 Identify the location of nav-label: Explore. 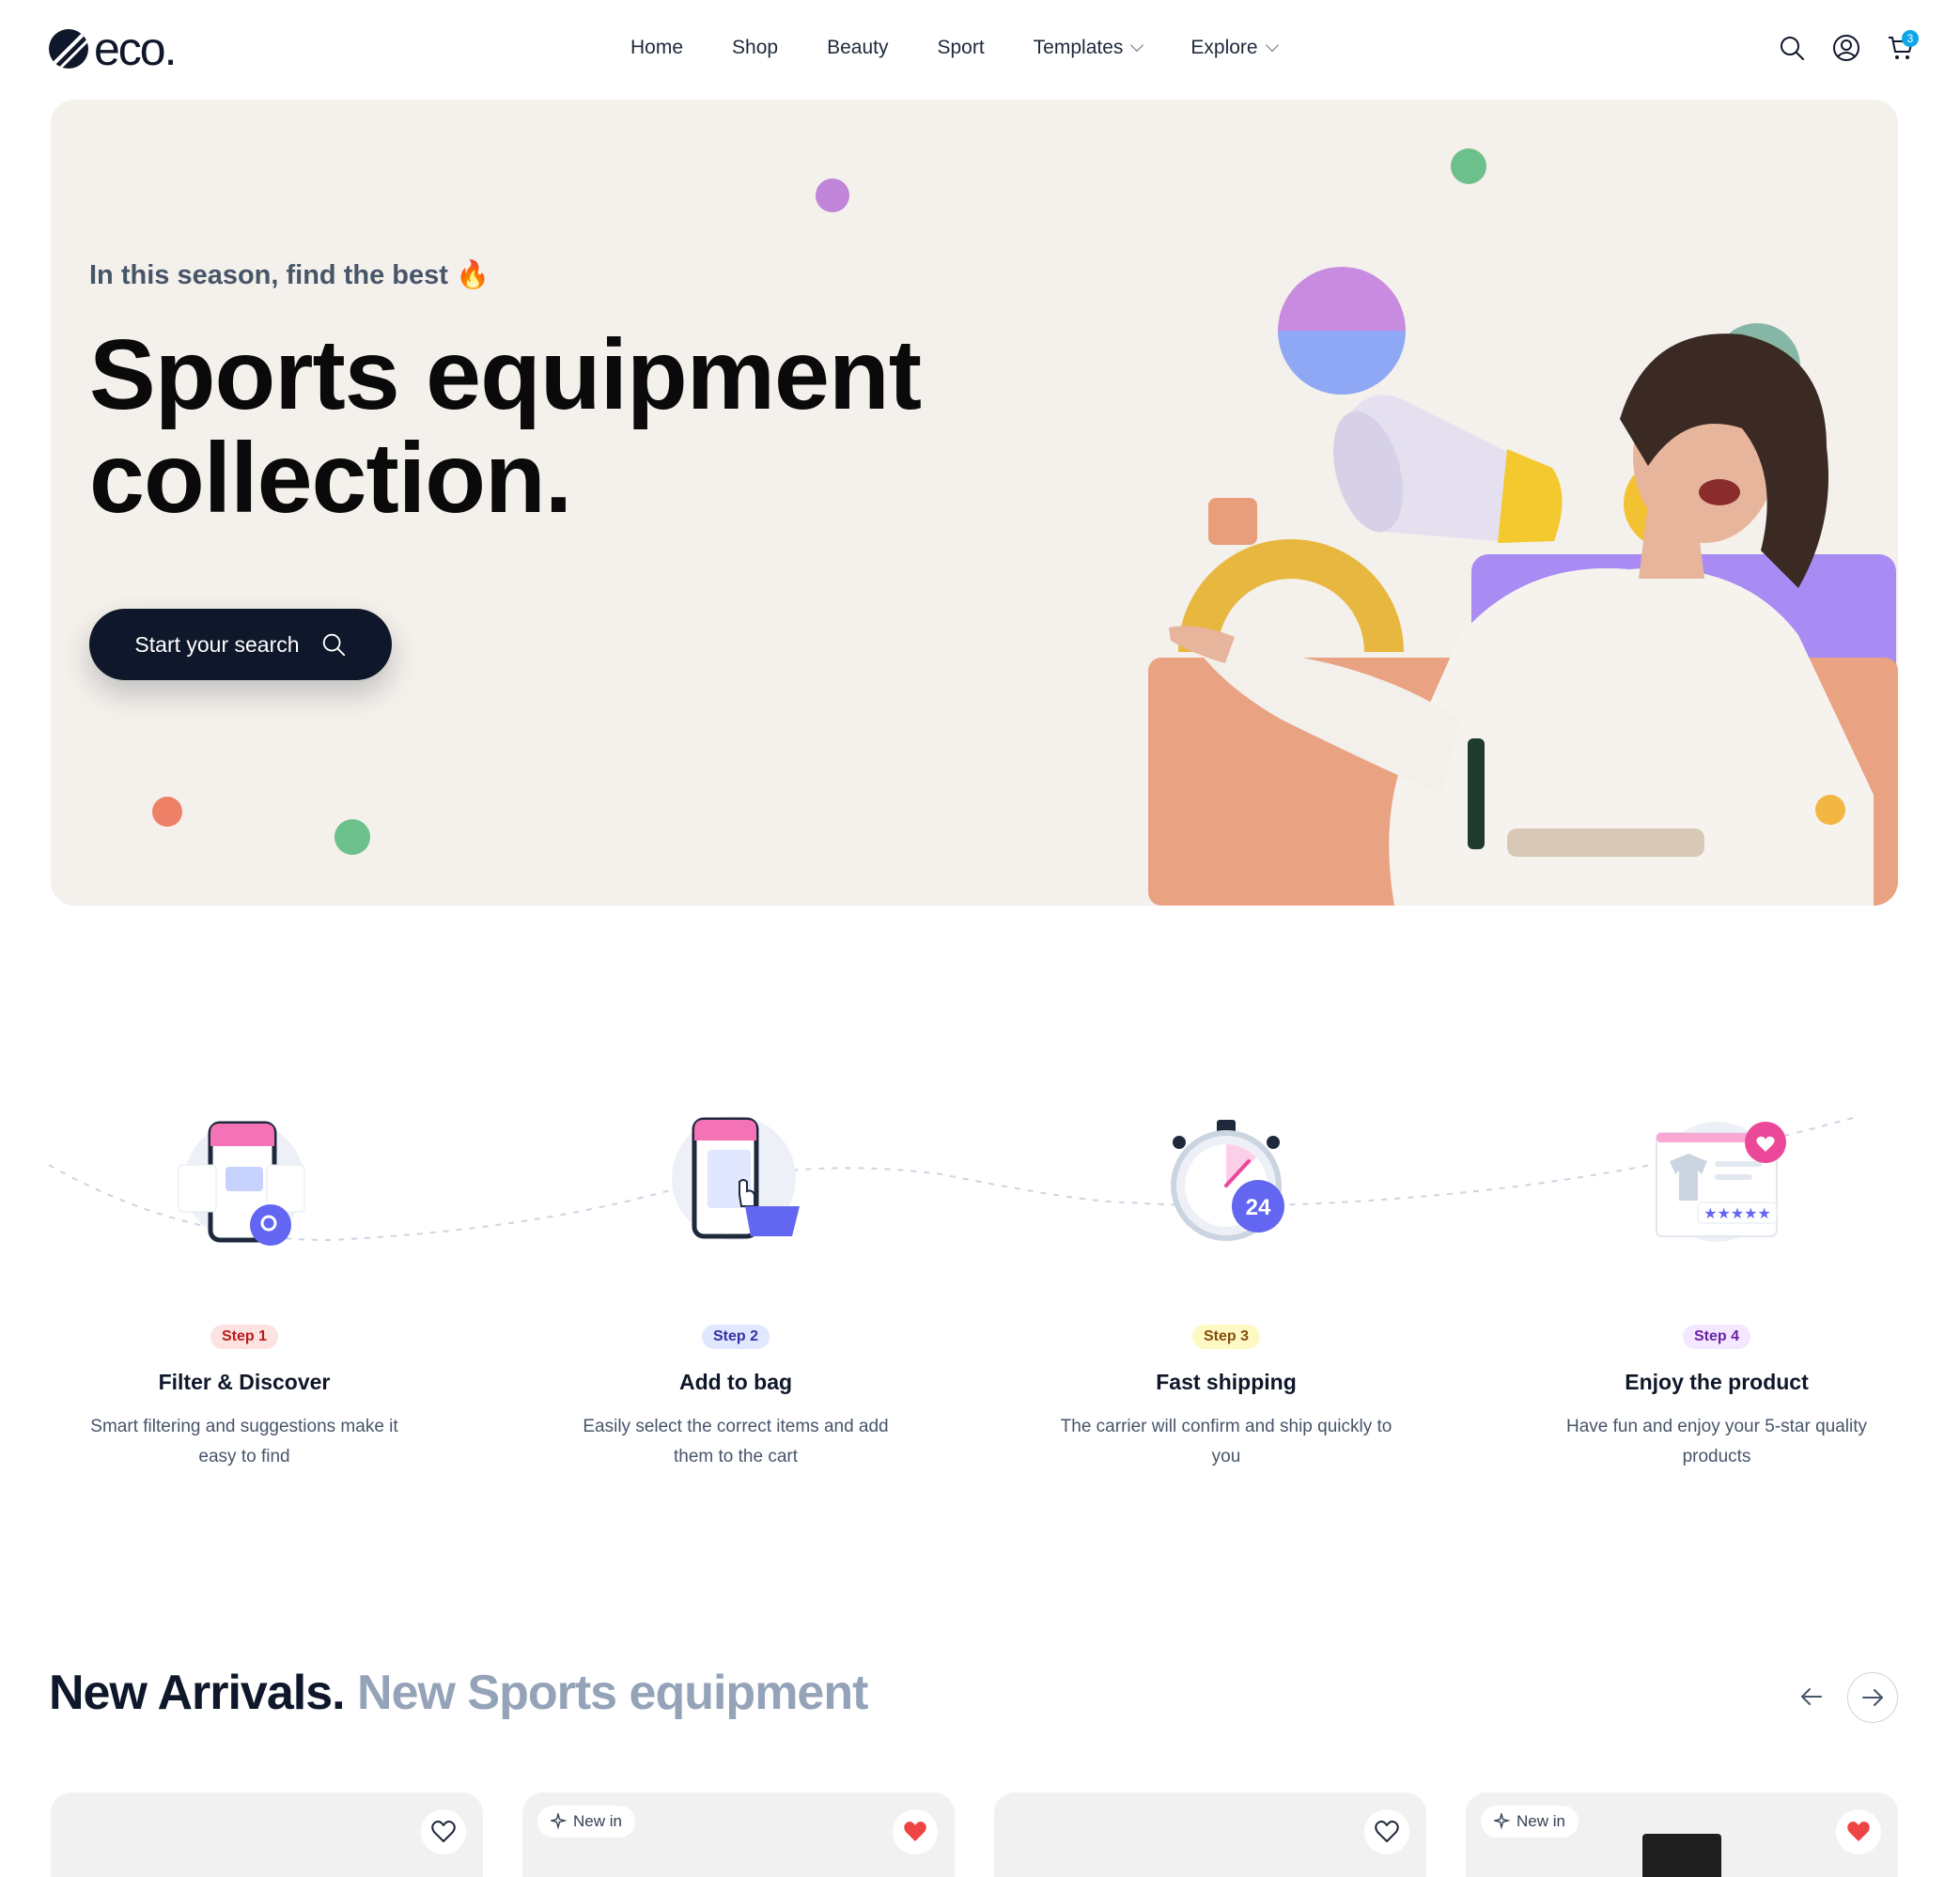
(1224, 47).